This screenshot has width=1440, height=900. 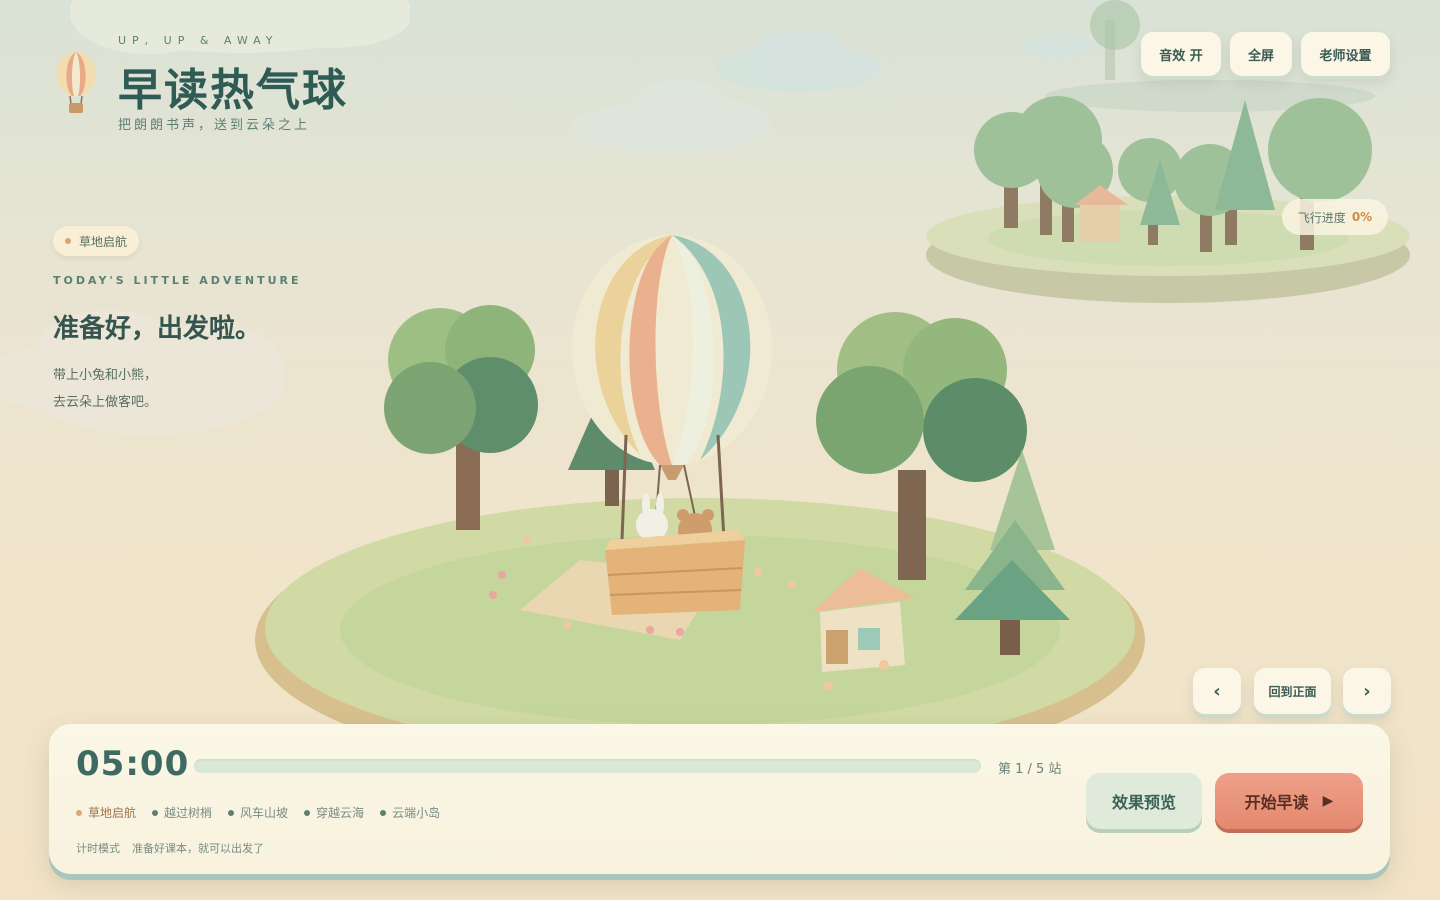 I want to click on station-item: 云端小岛, so click(x=410, y=812).